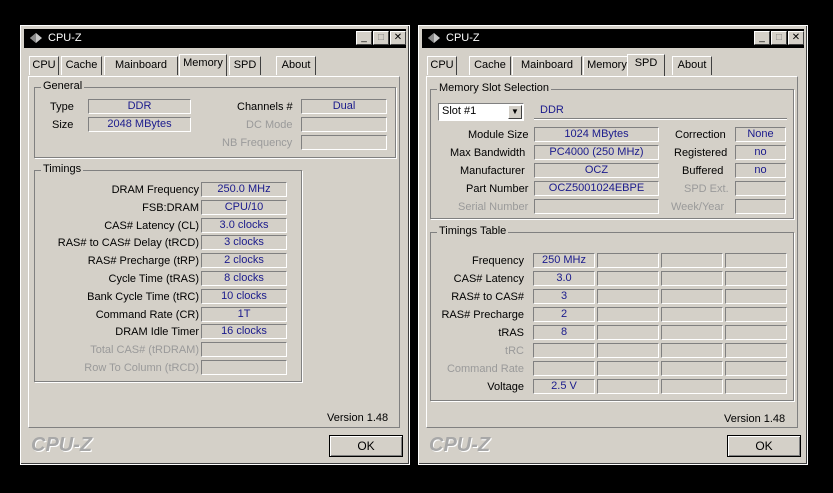 This screenshot has height=493, width=833. What do you see at coordinates (498, 135) in the screenshot?
I see `module-size-label: Module Size` at bounding box center [498, 135].